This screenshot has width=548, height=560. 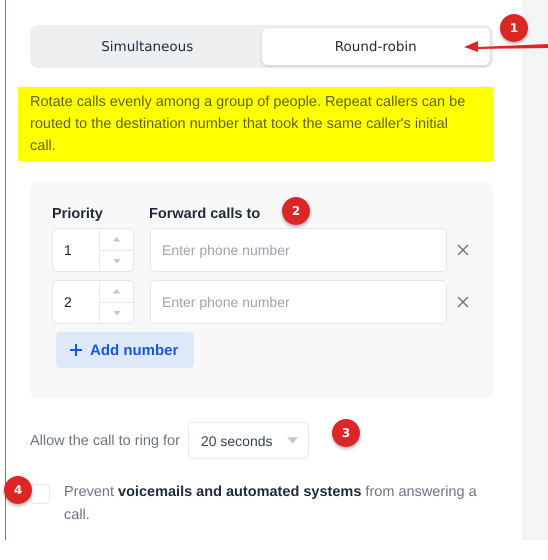 I want to click on forward-header: Forward calls to, so click(x=204, y=214).